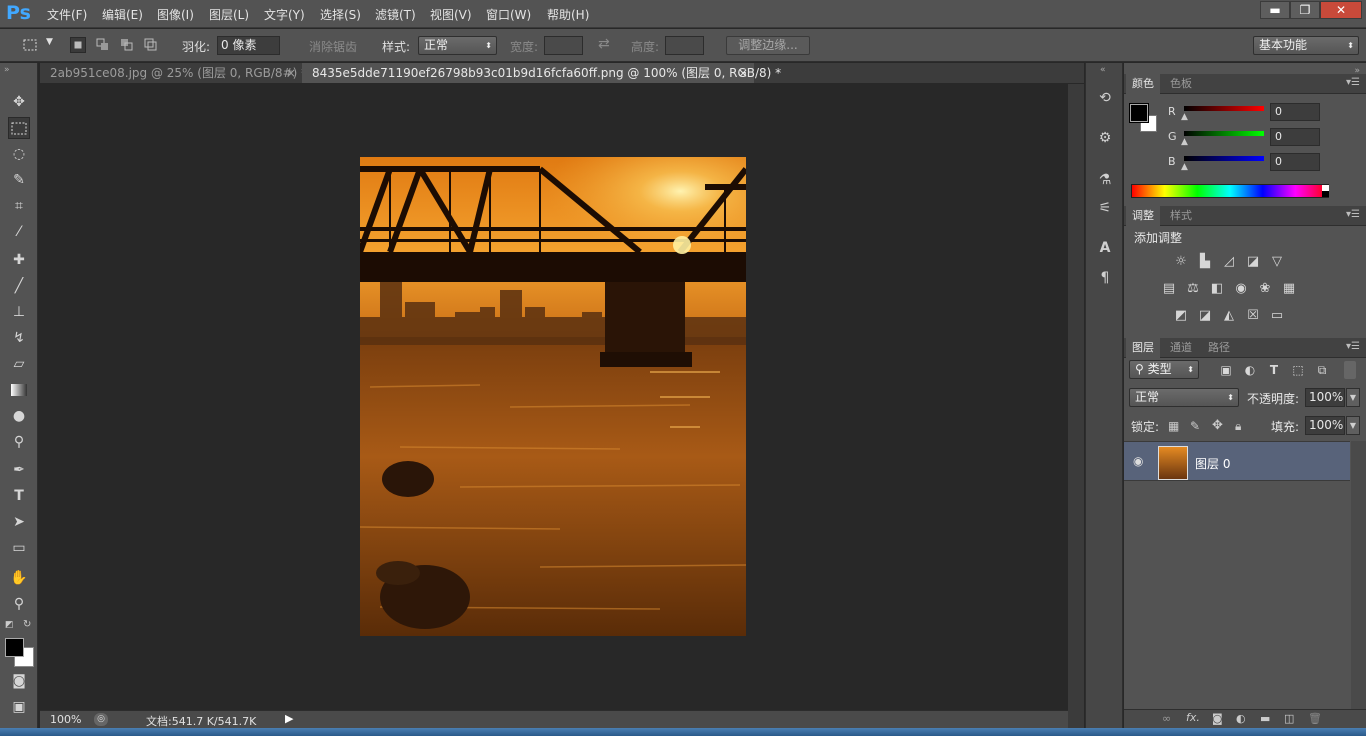 The image size is (1366, 736). Describe the element at coordinates (151, 45) in the screenshot. I see `intersect-selection-icon` at that location.